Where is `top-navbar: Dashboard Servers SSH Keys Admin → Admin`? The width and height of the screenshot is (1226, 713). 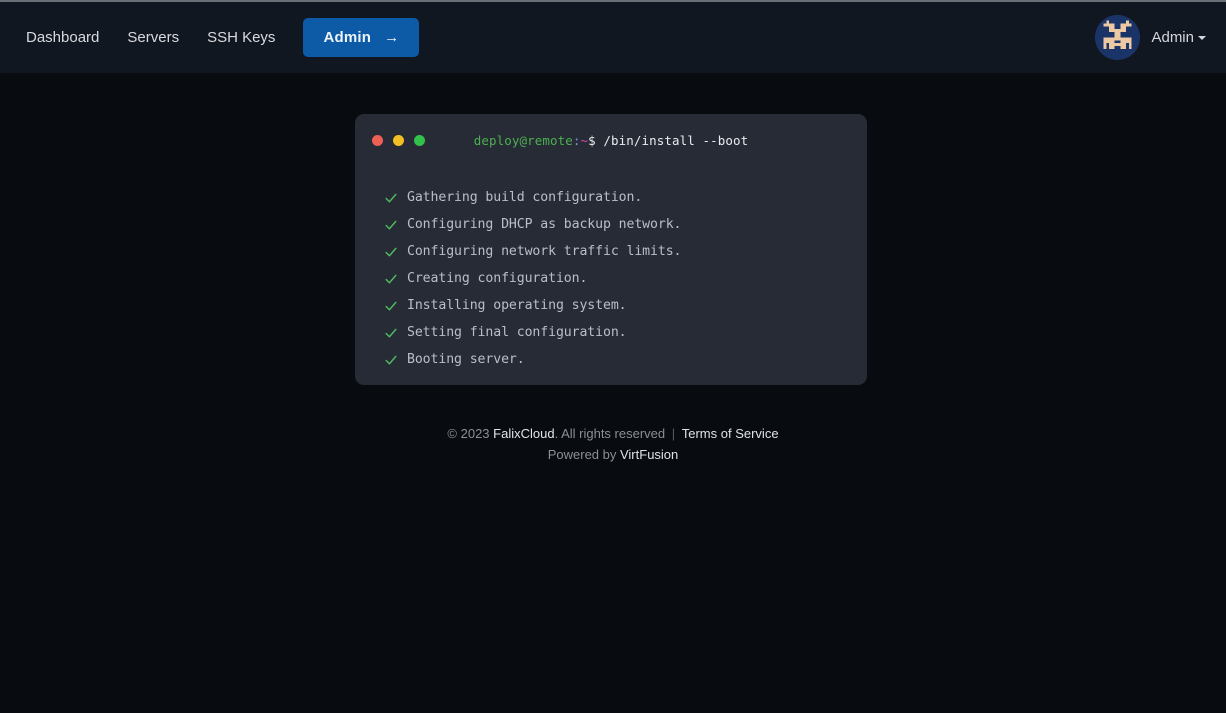
top-navbar: Dashboard Servers SSH Keys Admin → Admin is located at coordinates (613, 37).